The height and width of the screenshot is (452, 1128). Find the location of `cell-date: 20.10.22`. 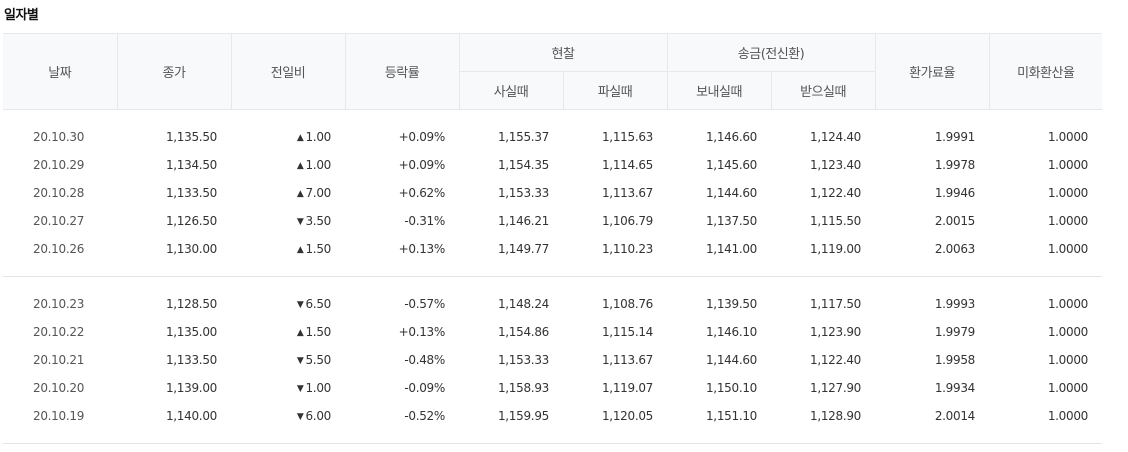

cell-date: 20.10.22 is located at coordinates (59, 332).